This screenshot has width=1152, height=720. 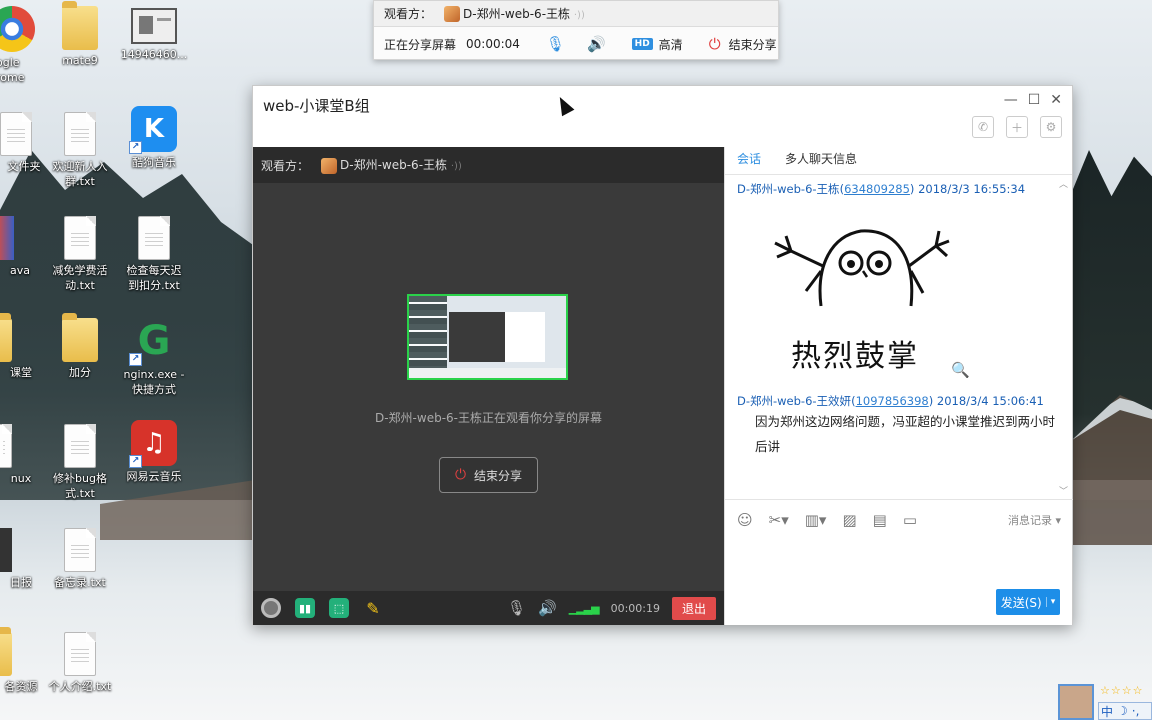 What do you see at coordinates (80, 582) in the screenshot?
I see `desktop-icon-label: 备忘录.txt` at bounding box center [80, 582].